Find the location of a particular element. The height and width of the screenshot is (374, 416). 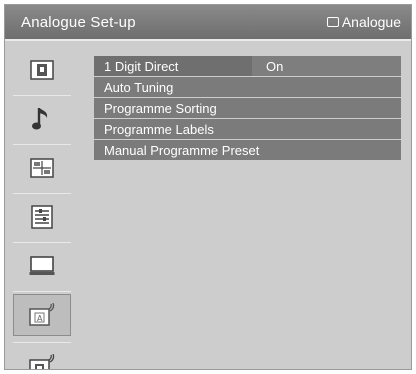

screen-layout-icon is located at coordinates (42, 168).